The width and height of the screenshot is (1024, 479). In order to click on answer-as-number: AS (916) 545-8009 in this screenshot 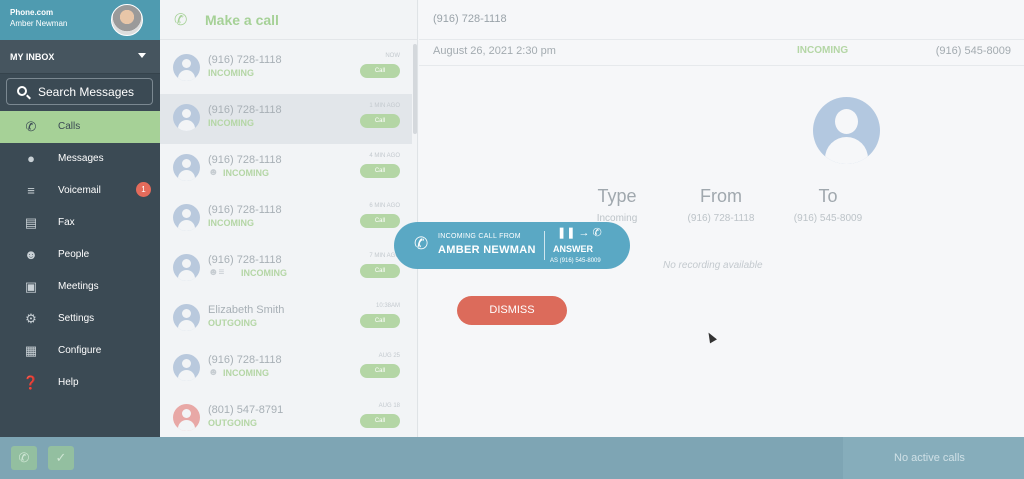, I will do `click(575, 261)`.